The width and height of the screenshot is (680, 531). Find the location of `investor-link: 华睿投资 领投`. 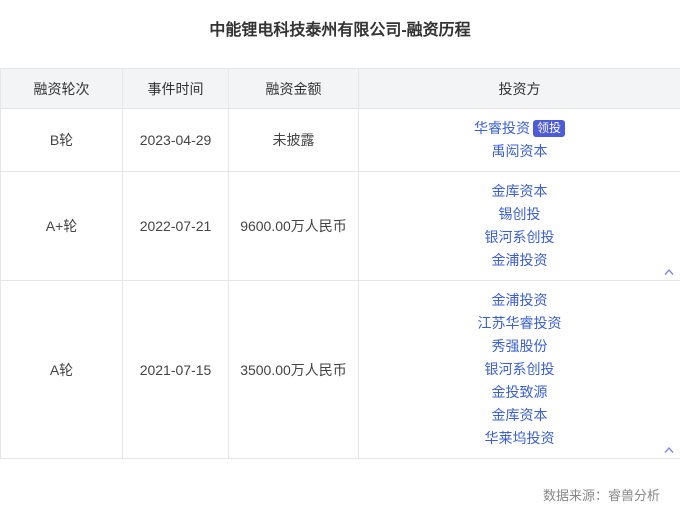

investor-link: 华睿投资 领投 is located at coordinates (519, 128).